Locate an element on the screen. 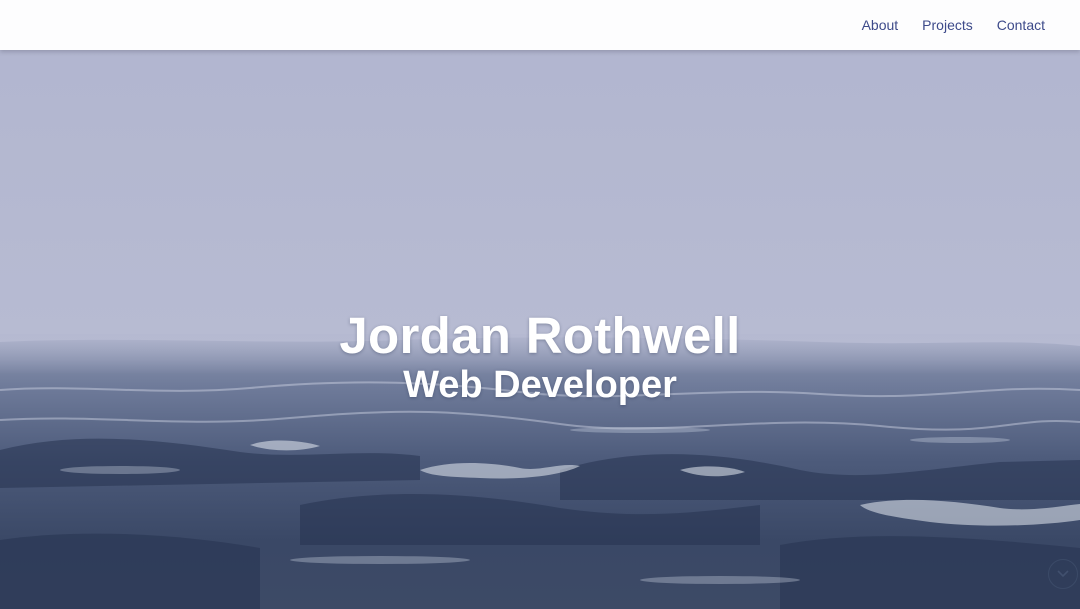 This screenshot has width=1080, height=609. scroll-down-button is located at coordinates (1063, 574).